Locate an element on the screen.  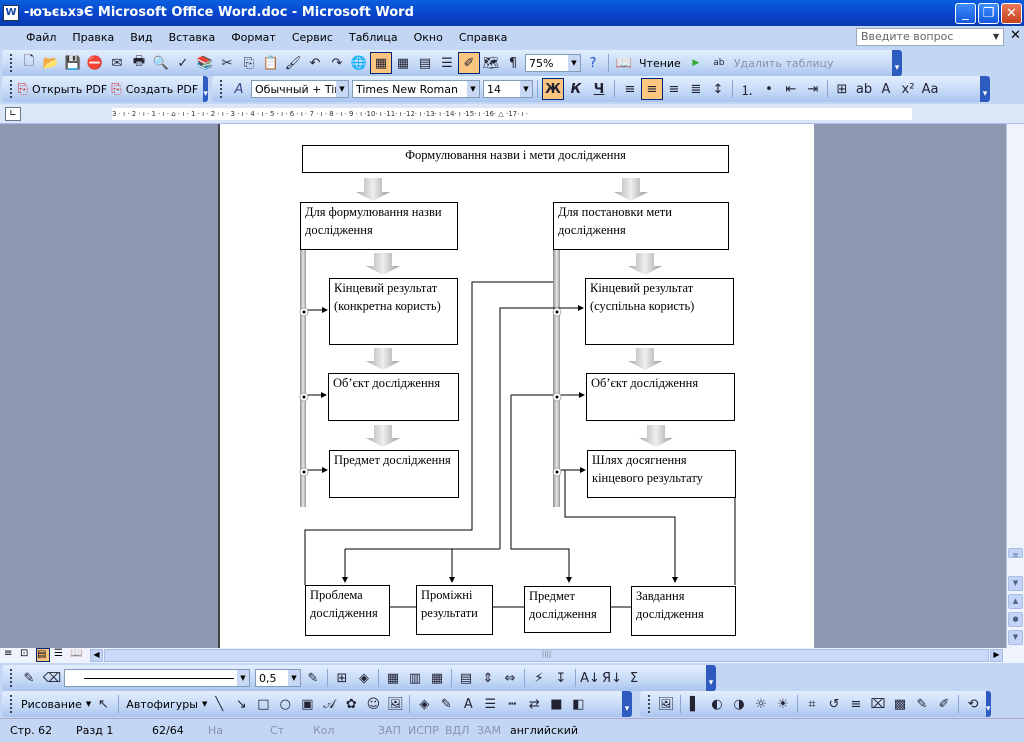
shading-icon: ◈ is located at coordinates (364, 678).